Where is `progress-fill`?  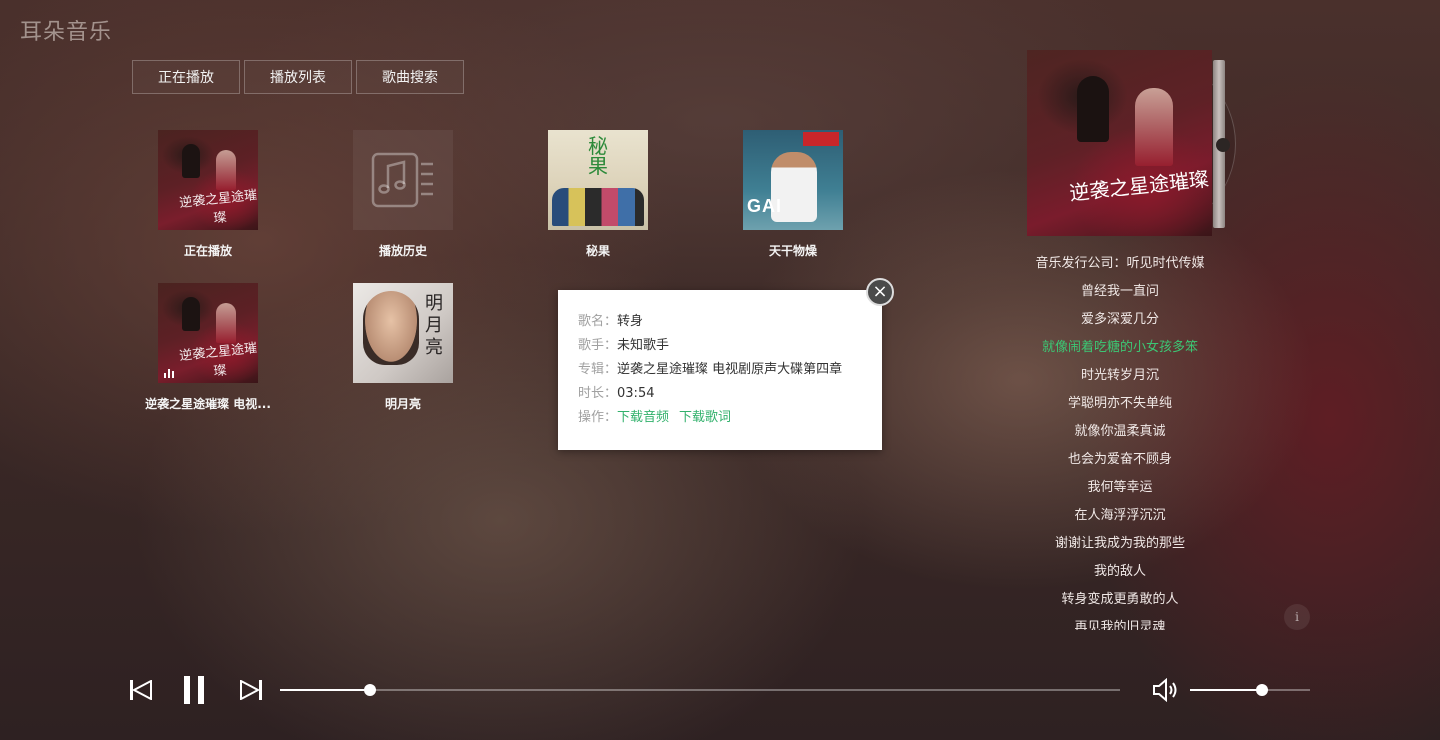 progress-fill is located at coordinates (325, 690).